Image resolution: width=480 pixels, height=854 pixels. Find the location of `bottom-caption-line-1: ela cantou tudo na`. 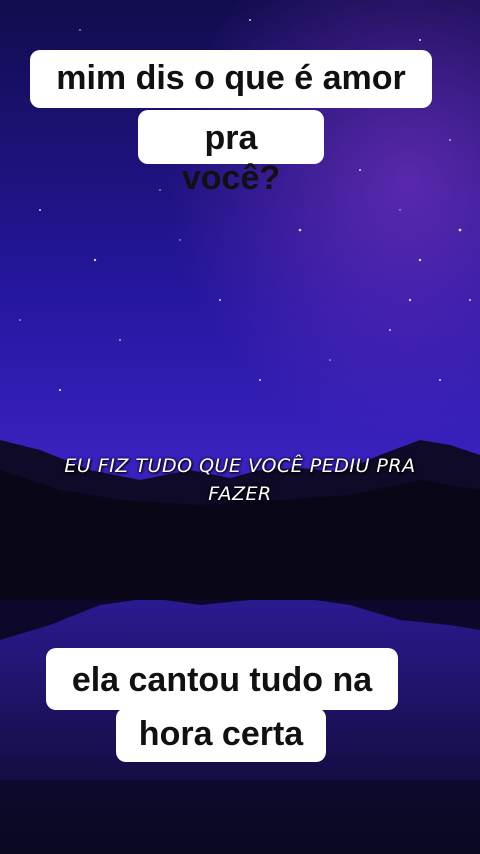

bottom-caption-line-1: ela cantou tudo na is located at coordinates (222, 679).